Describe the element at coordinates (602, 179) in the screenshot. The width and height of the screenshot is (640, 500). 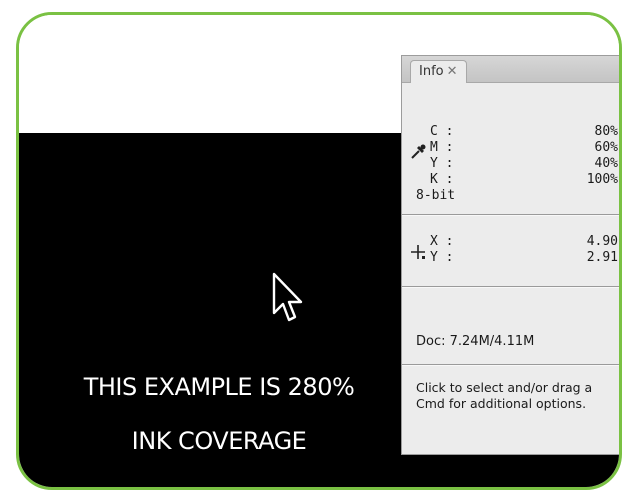
I see `cmyk-value-k: 100%` at that location.